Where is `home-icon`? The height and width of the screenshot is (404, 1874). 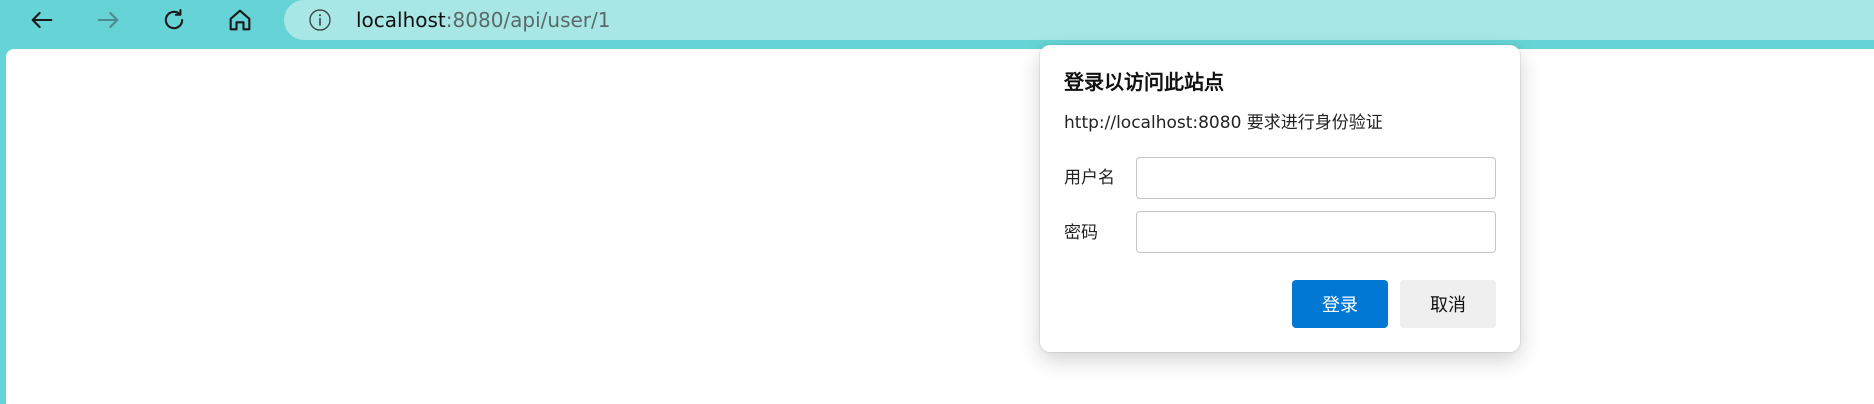
home-icon is located at coordinates (240, 20).